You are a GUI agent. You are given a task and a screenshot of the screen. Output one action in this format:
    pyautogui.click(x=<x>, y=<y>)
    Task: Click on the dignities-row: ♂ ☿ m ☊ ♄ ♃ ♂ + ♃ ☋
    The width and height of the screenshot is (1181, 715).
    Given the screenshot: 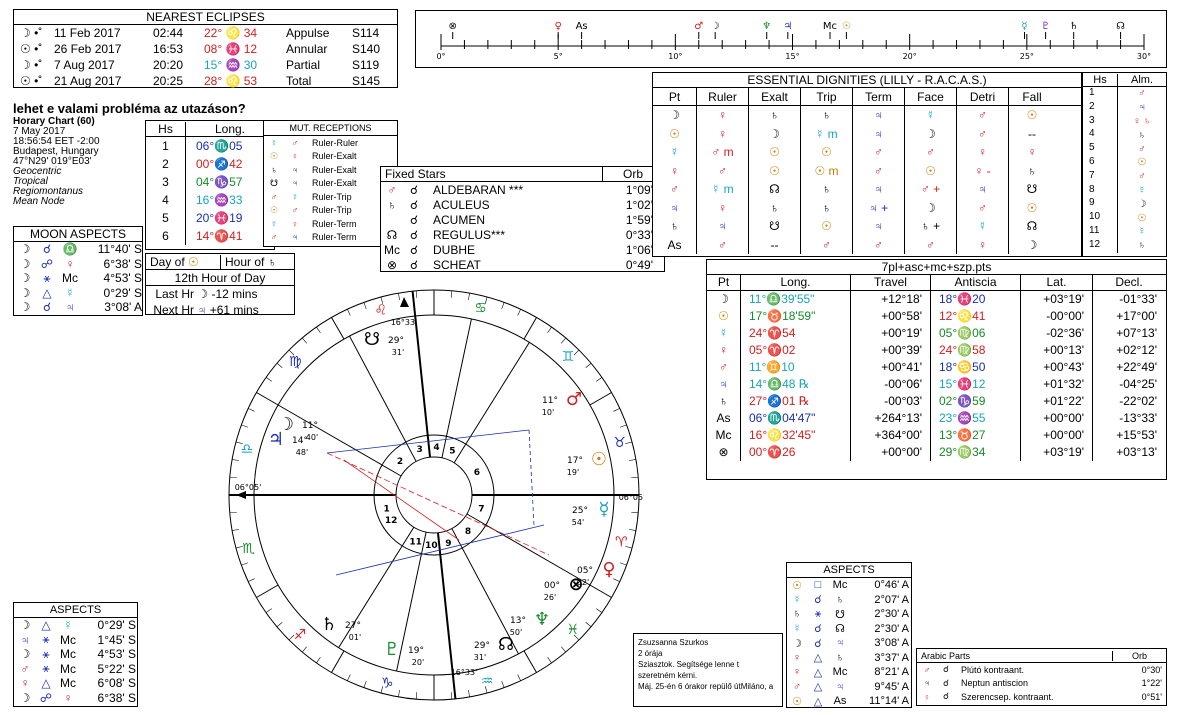 What is the action you would take?
    pyautogui.click(x=867, y=189)
    